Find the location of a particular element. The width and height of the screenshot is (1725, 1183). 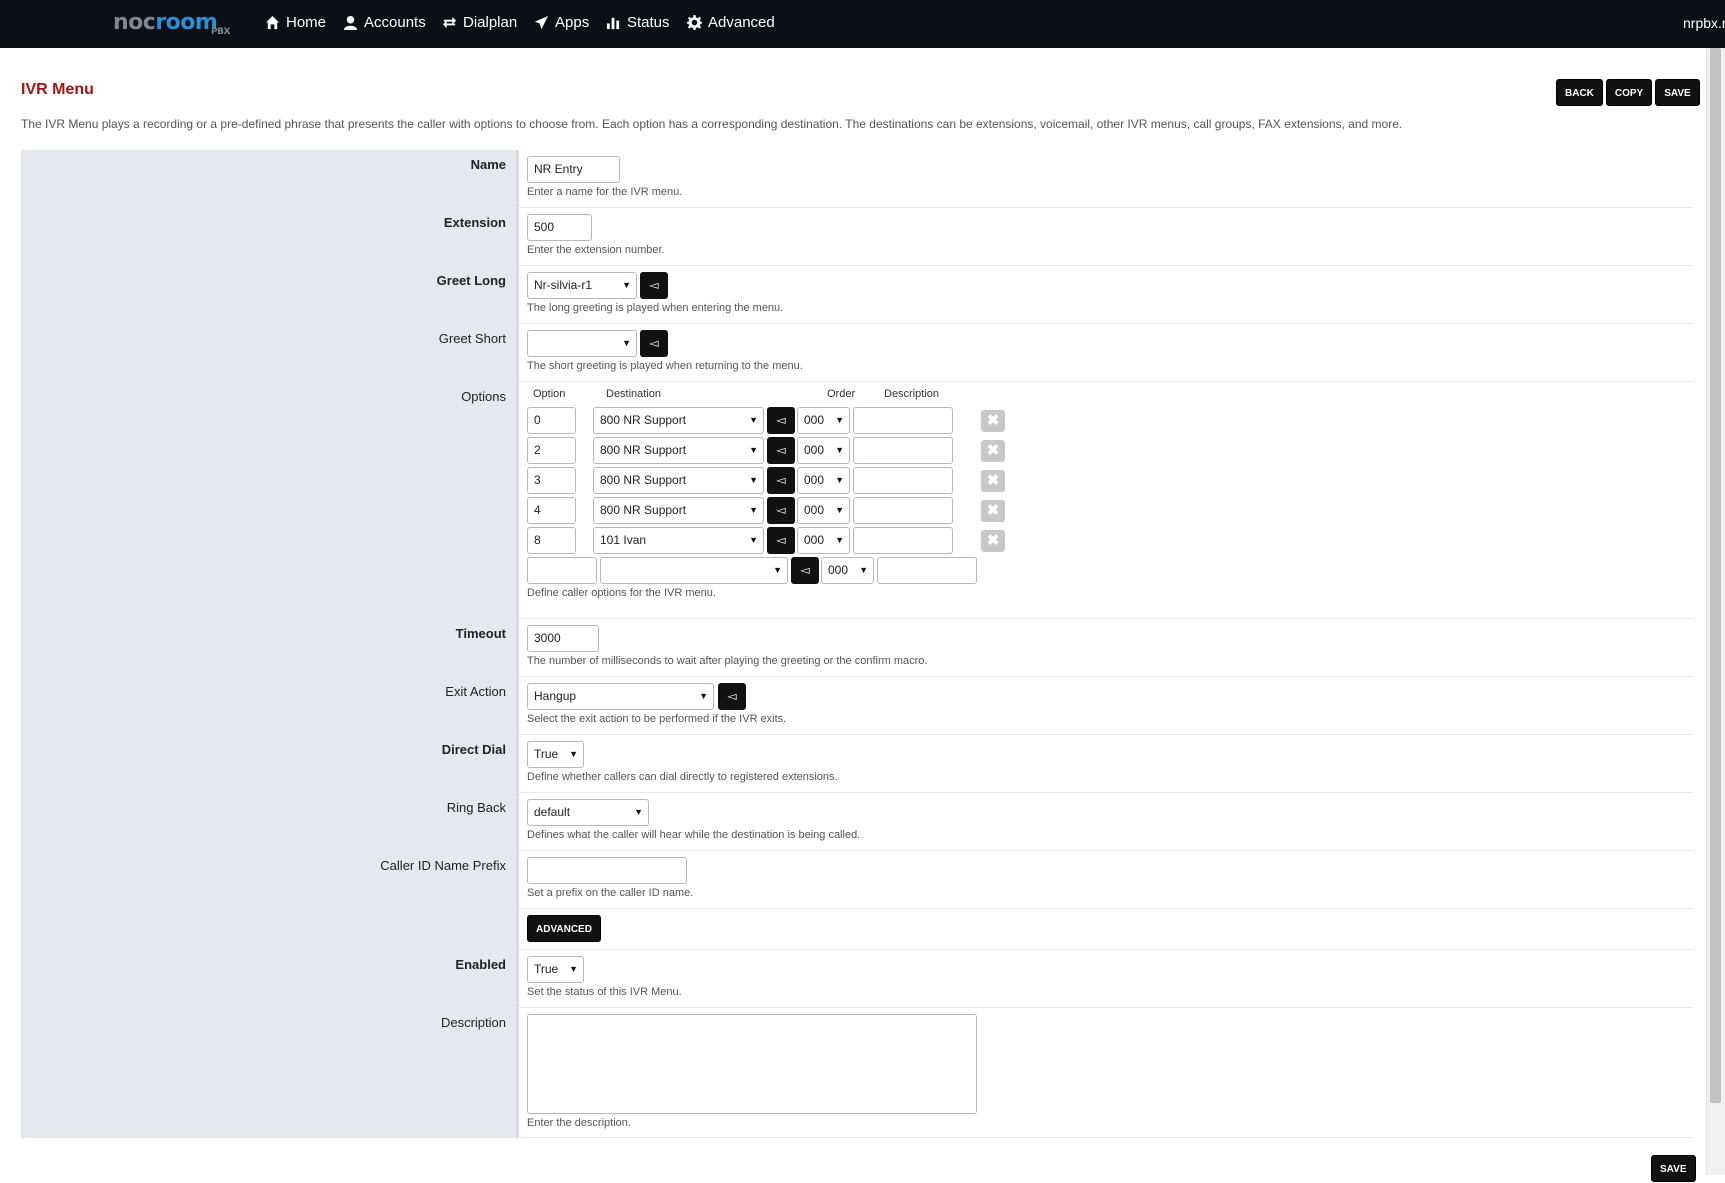

nav-dialplan: Dialplan is located at coordinates (479, 22).